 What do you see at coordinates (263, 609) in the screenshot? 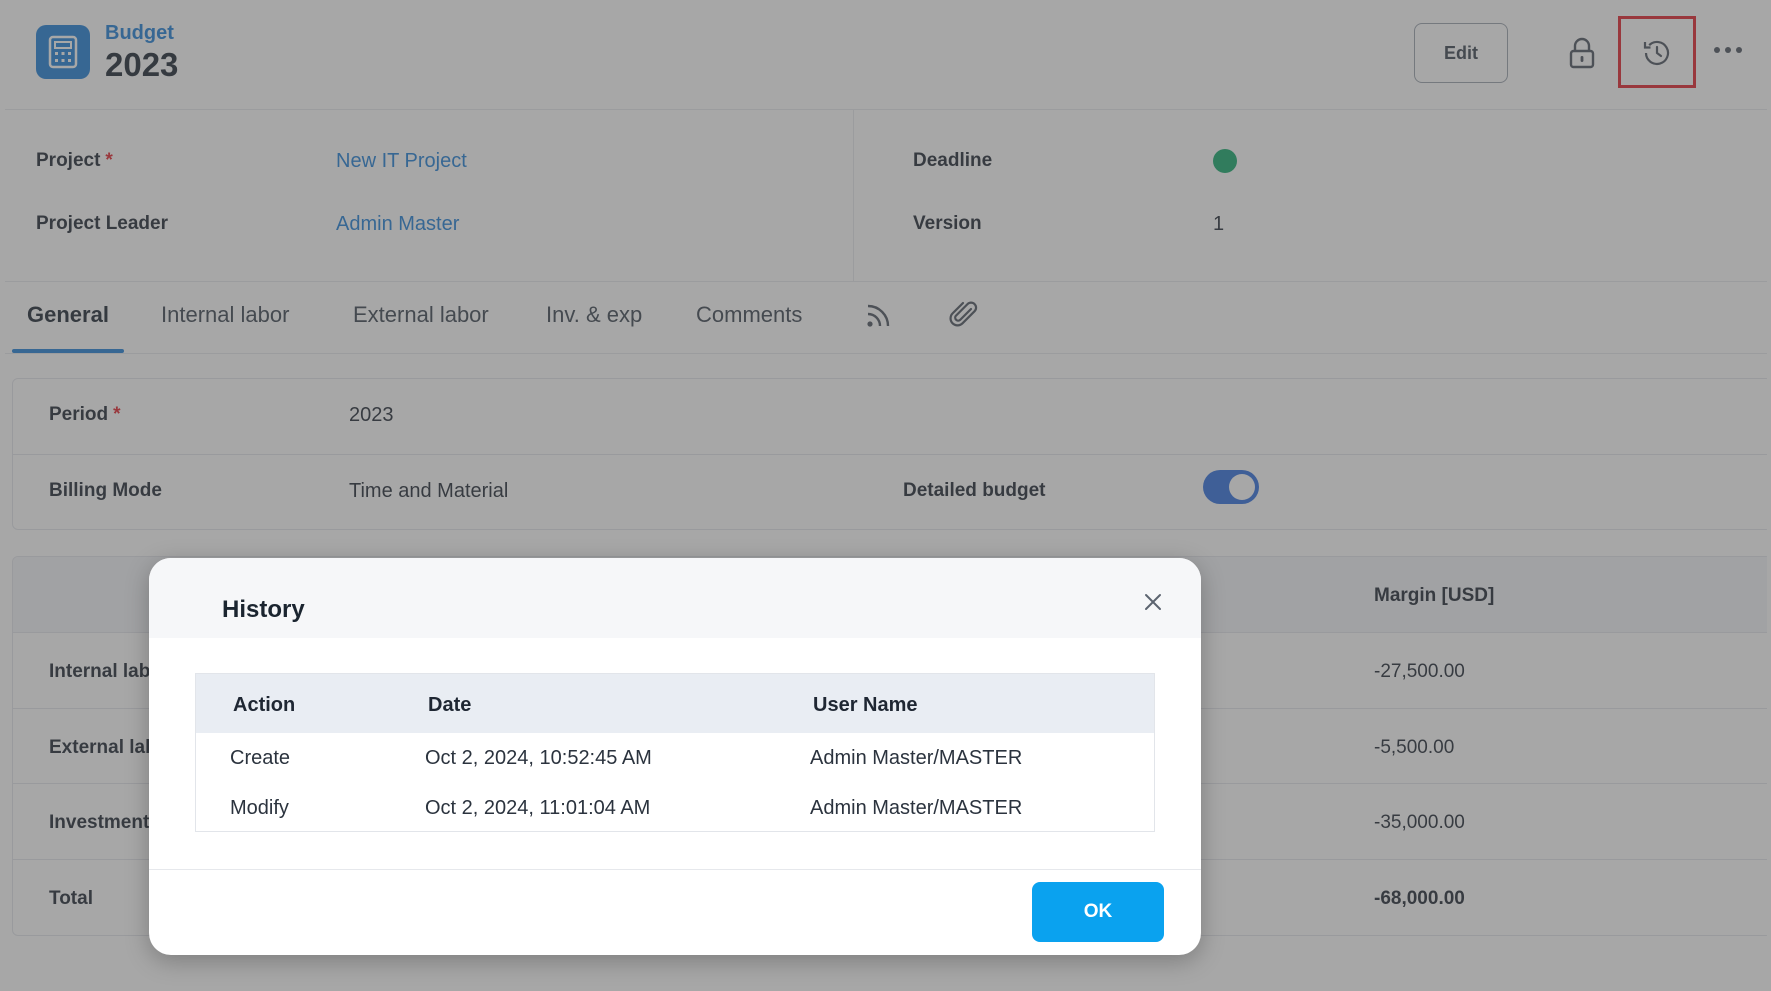
I see `dialog-title: History` at bounding box center [263, 609].